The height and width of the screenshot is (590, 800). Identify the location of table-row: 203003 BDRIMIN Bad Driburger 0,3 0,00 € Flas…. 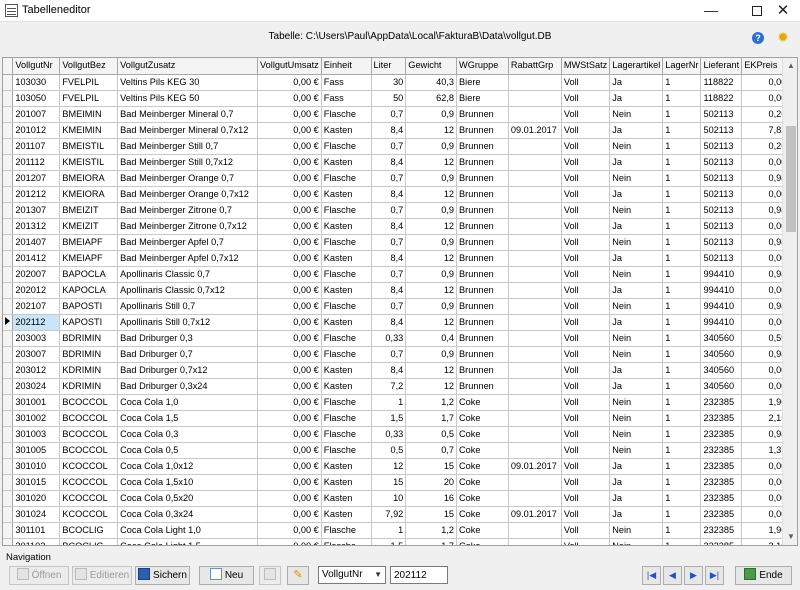
(400, 338).